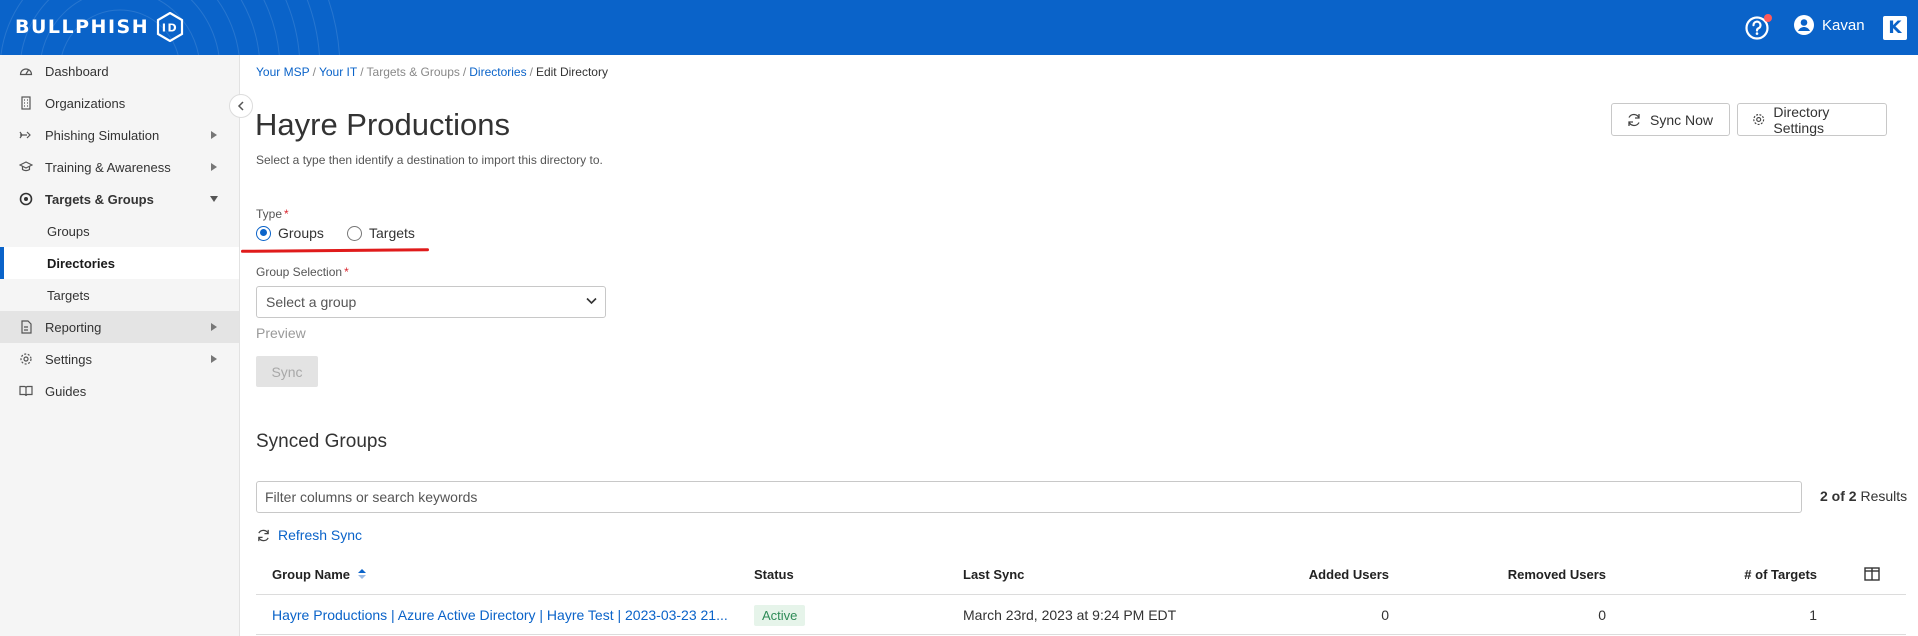  What do you see at coordinates (85, 103) in the screenshot?
I see `sidebar-item-label: Organizations` at bounding box center [85, 103].